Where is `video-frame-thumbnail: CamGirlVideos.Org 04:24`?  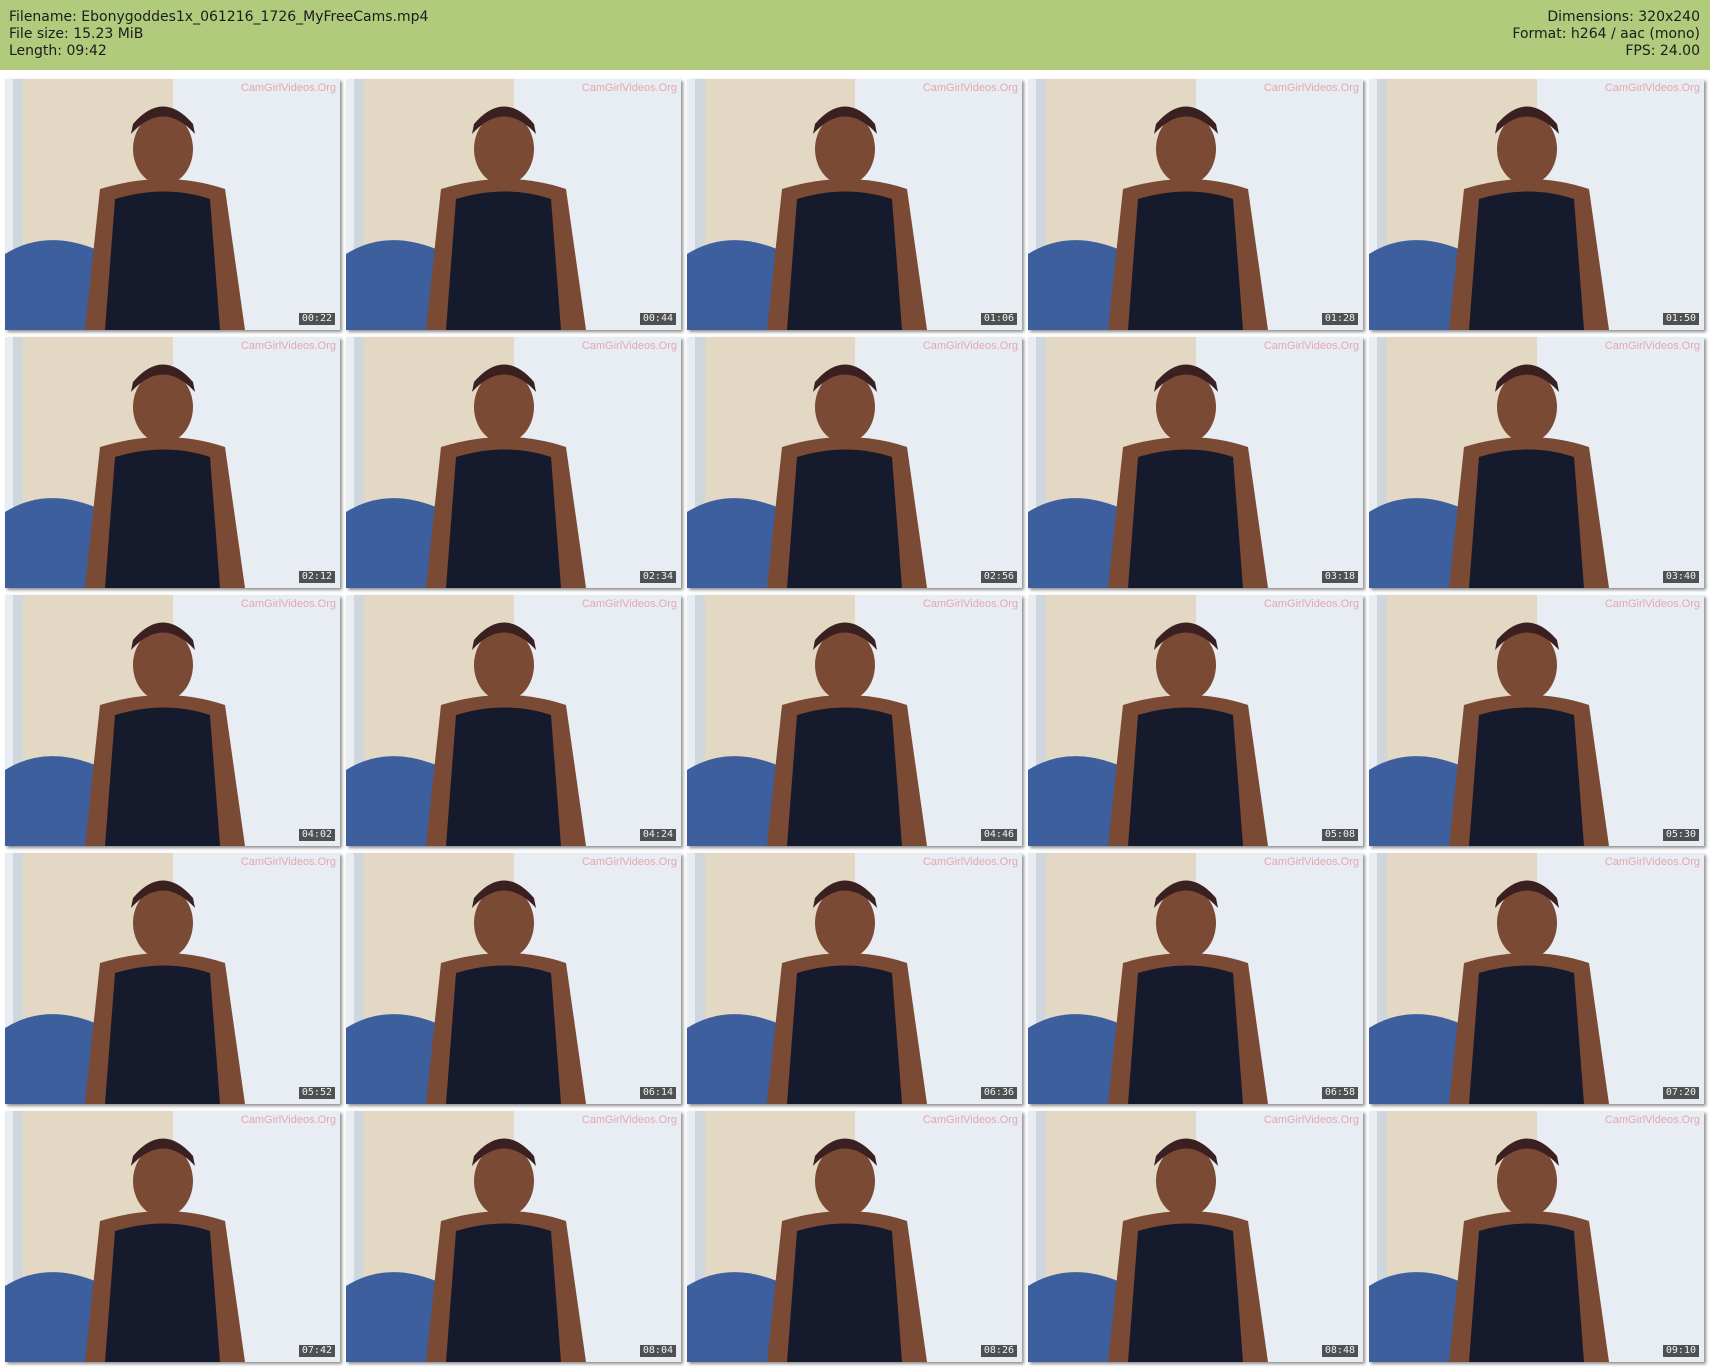
video-frame-thumbnail: CamGirlVideos.Org 04:24 is located at coordinates (513, 720).